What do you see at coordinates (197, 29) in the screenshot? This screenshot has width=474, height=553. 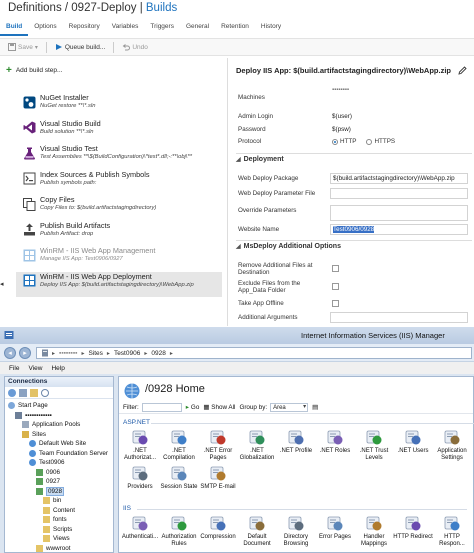 I see `tab-general: General` at bounding box center [197, 29].